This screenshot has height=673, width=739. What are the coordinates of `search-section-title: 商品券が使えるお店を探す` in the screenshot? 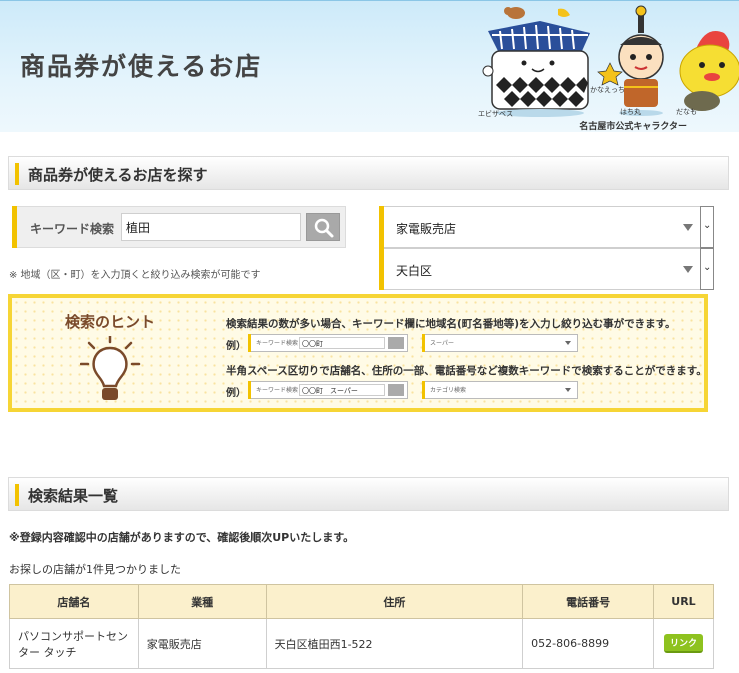 It's located at (118, 175).